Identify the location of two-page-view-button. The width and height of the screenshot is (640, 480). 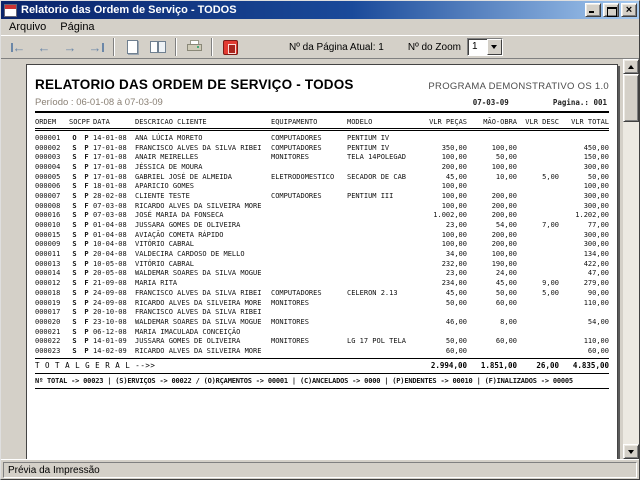
(158, 47).